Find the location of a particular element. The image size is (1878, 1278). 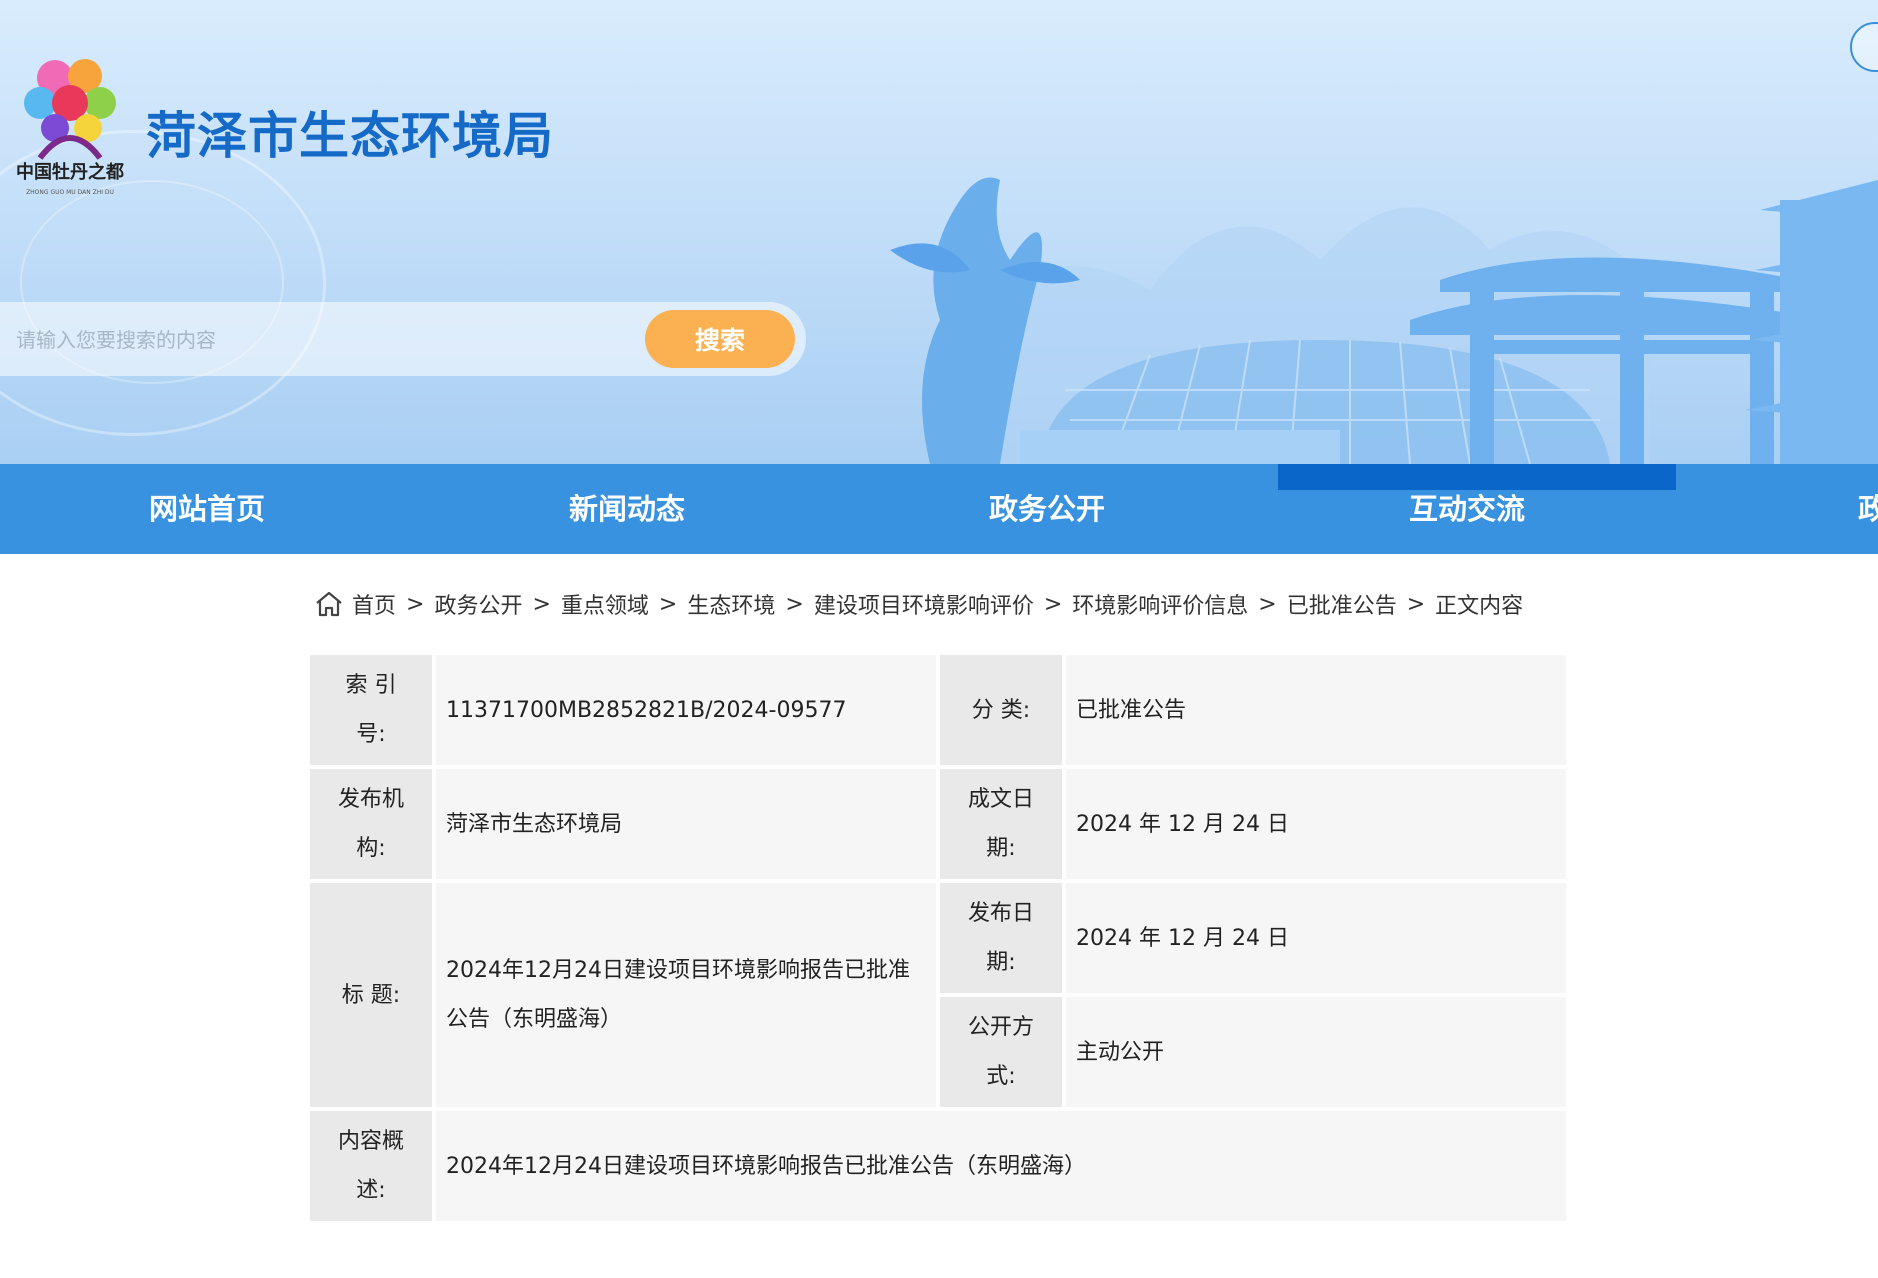

nav-item-interaction: 互动交流 is located at coordinates (1467, 509).